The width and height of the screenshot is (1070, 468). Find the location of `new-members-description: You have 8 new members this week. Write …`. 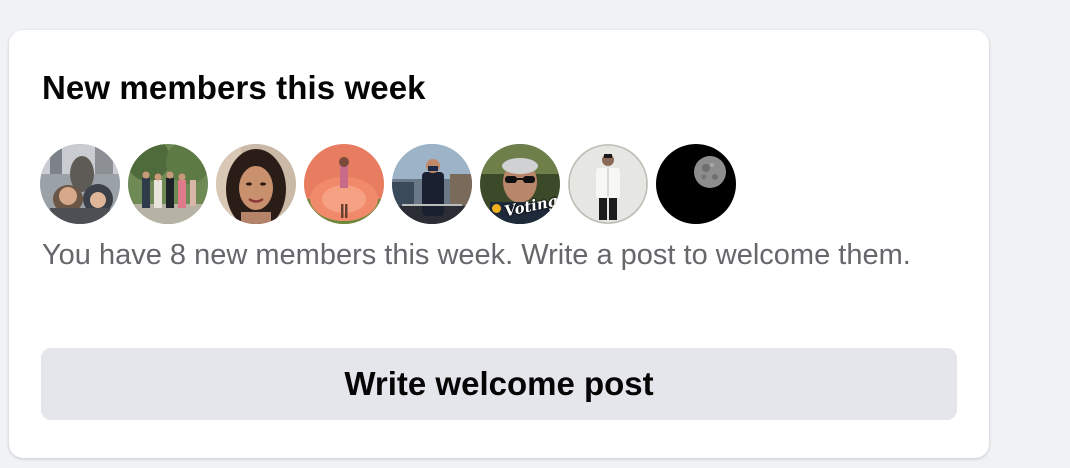

new-members-description: You have 8 new members this week. Write … is located at coordinates (476, 255).